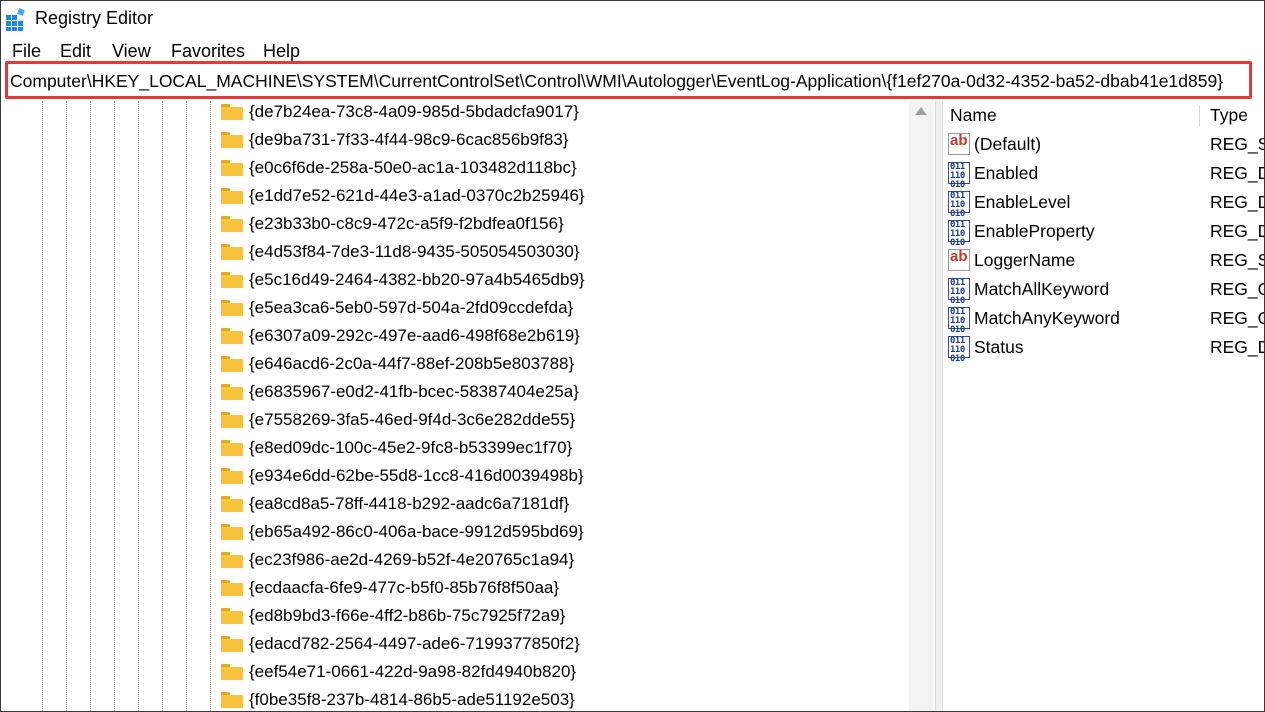  What do you see at coordinates (414, 335) in the screenshot?
I see `tree-key-label: {e6307a09-292c-497e-aad6-498f68e2b619}` at bounding box center [414, 335].